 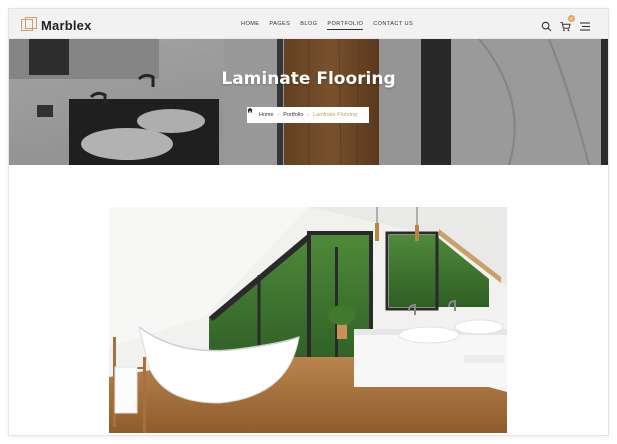 I want to click on cart-count-badge: 0, so click(x=571, y=18).